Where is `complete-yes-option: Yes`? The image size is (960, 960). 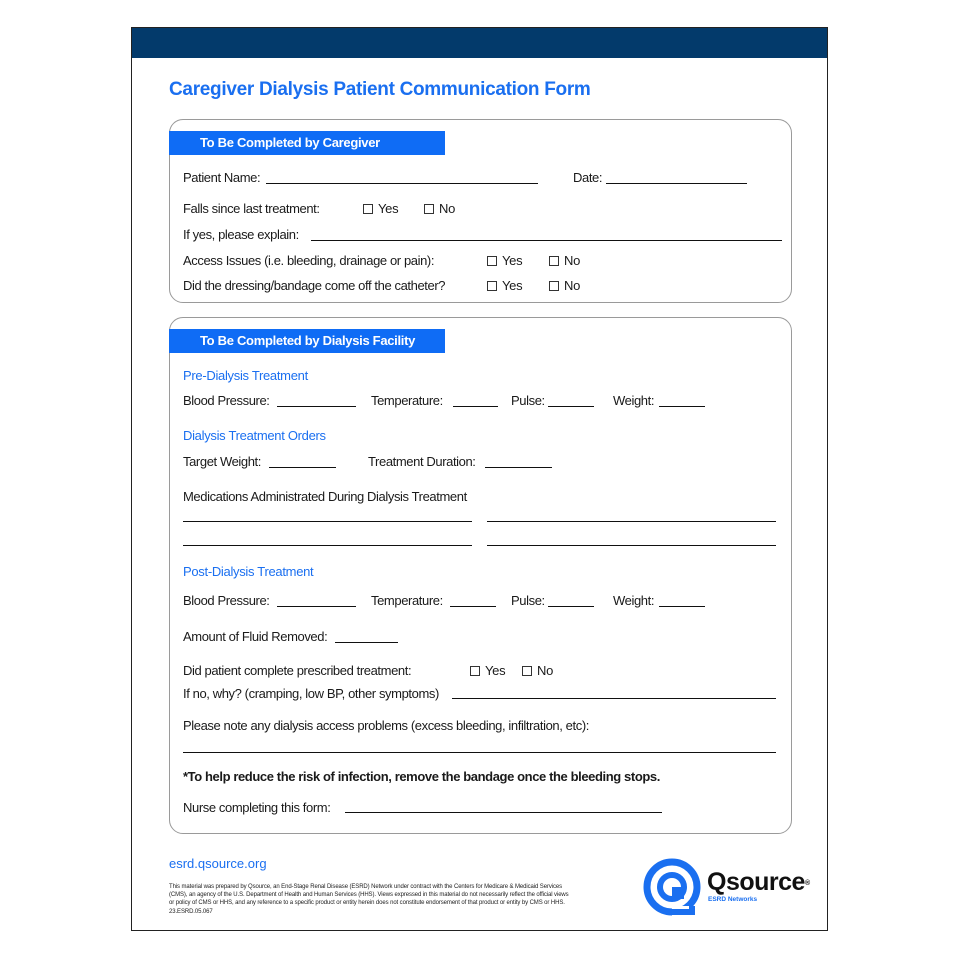 complete-yes-option: Yes is located at coordinates (488, 670).